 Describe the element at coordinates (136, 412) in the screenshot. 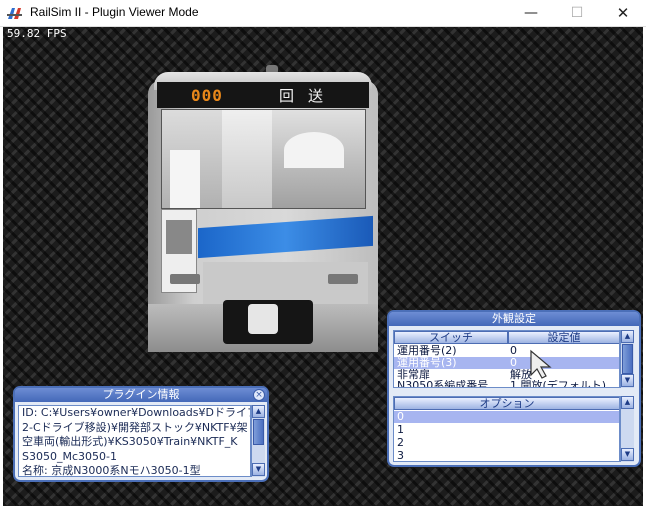

I see `info-line: ID: C:¥Users¥owner¥Downloads¥Dドライブ(` at that location.